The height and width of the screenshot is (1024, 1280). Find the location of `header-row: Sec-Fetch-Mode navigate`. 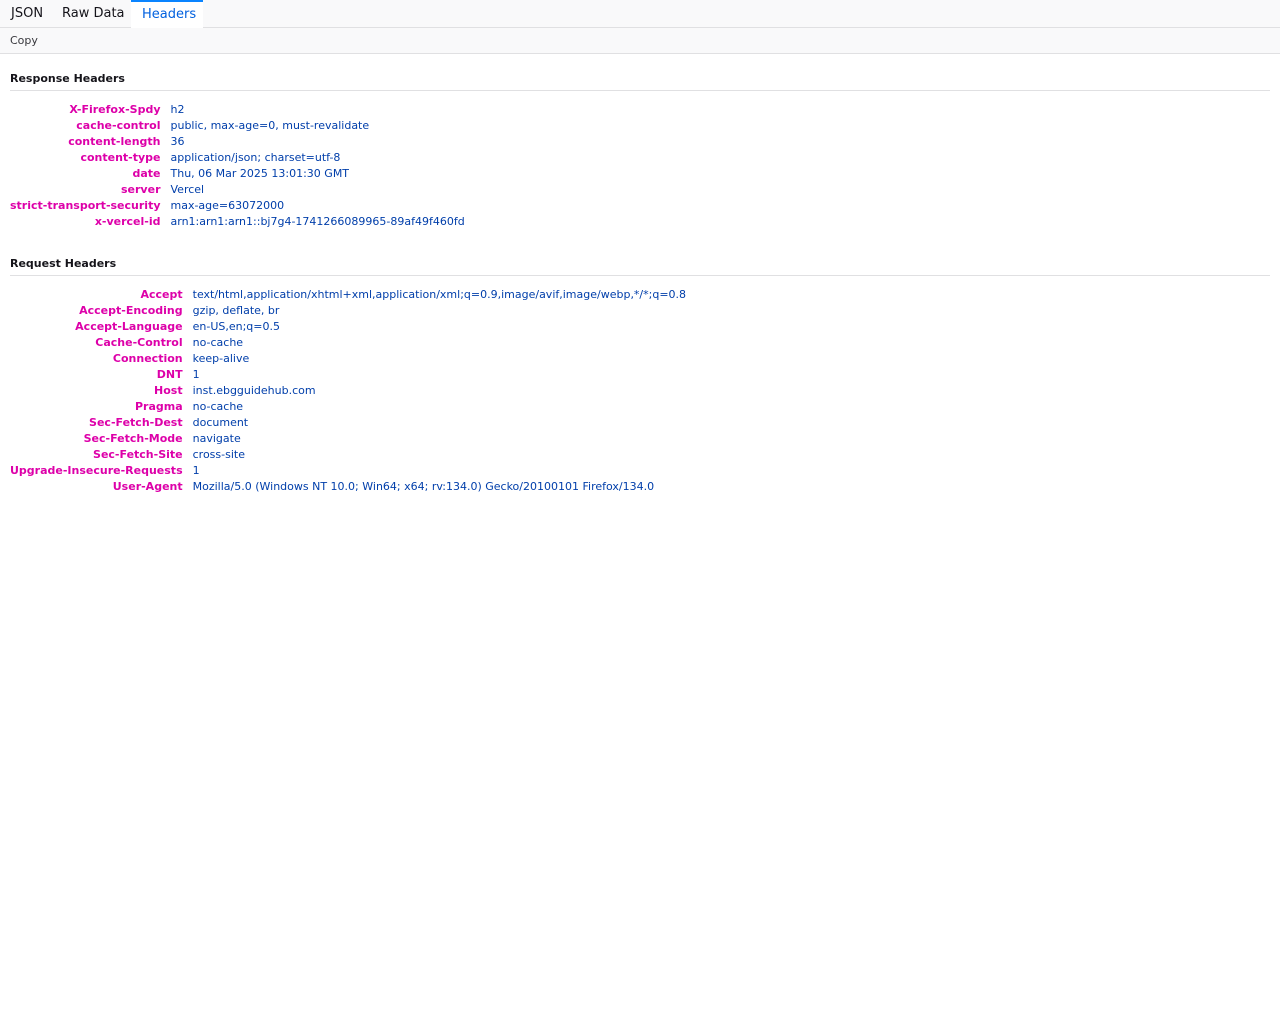

header-row: Sec-Fetch-Mode navigate is located at coordinates (348, 439).